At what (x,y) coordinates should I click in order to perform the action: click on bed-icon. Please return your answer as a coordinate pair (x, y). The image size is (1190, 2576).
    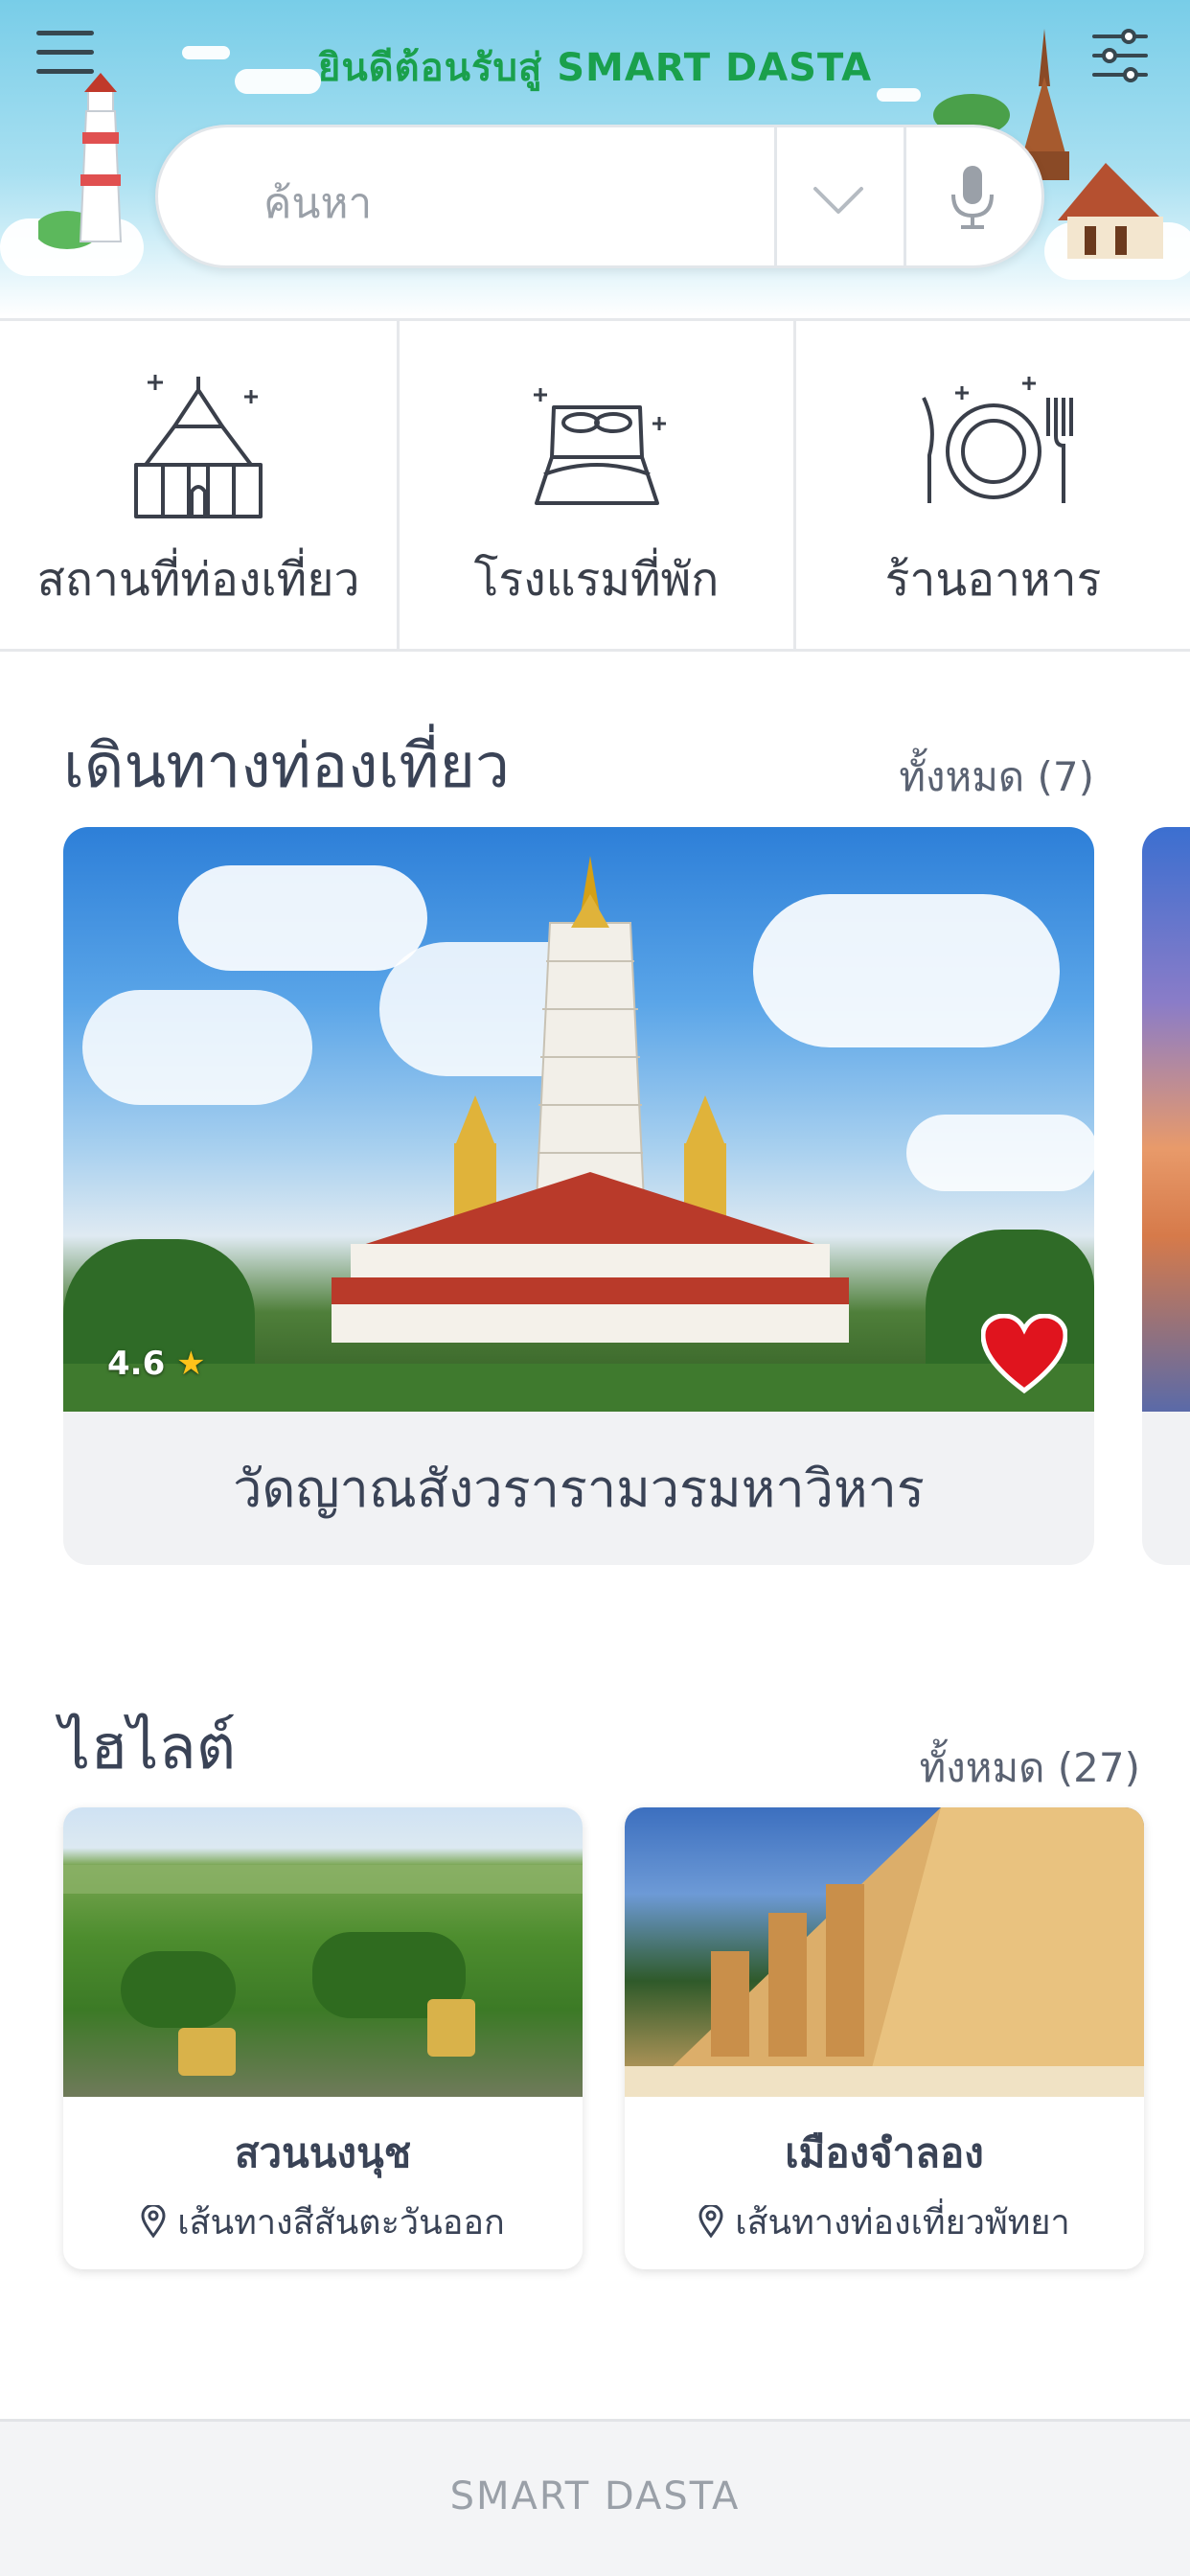
    Looking at the image, I should click on (600, 446).